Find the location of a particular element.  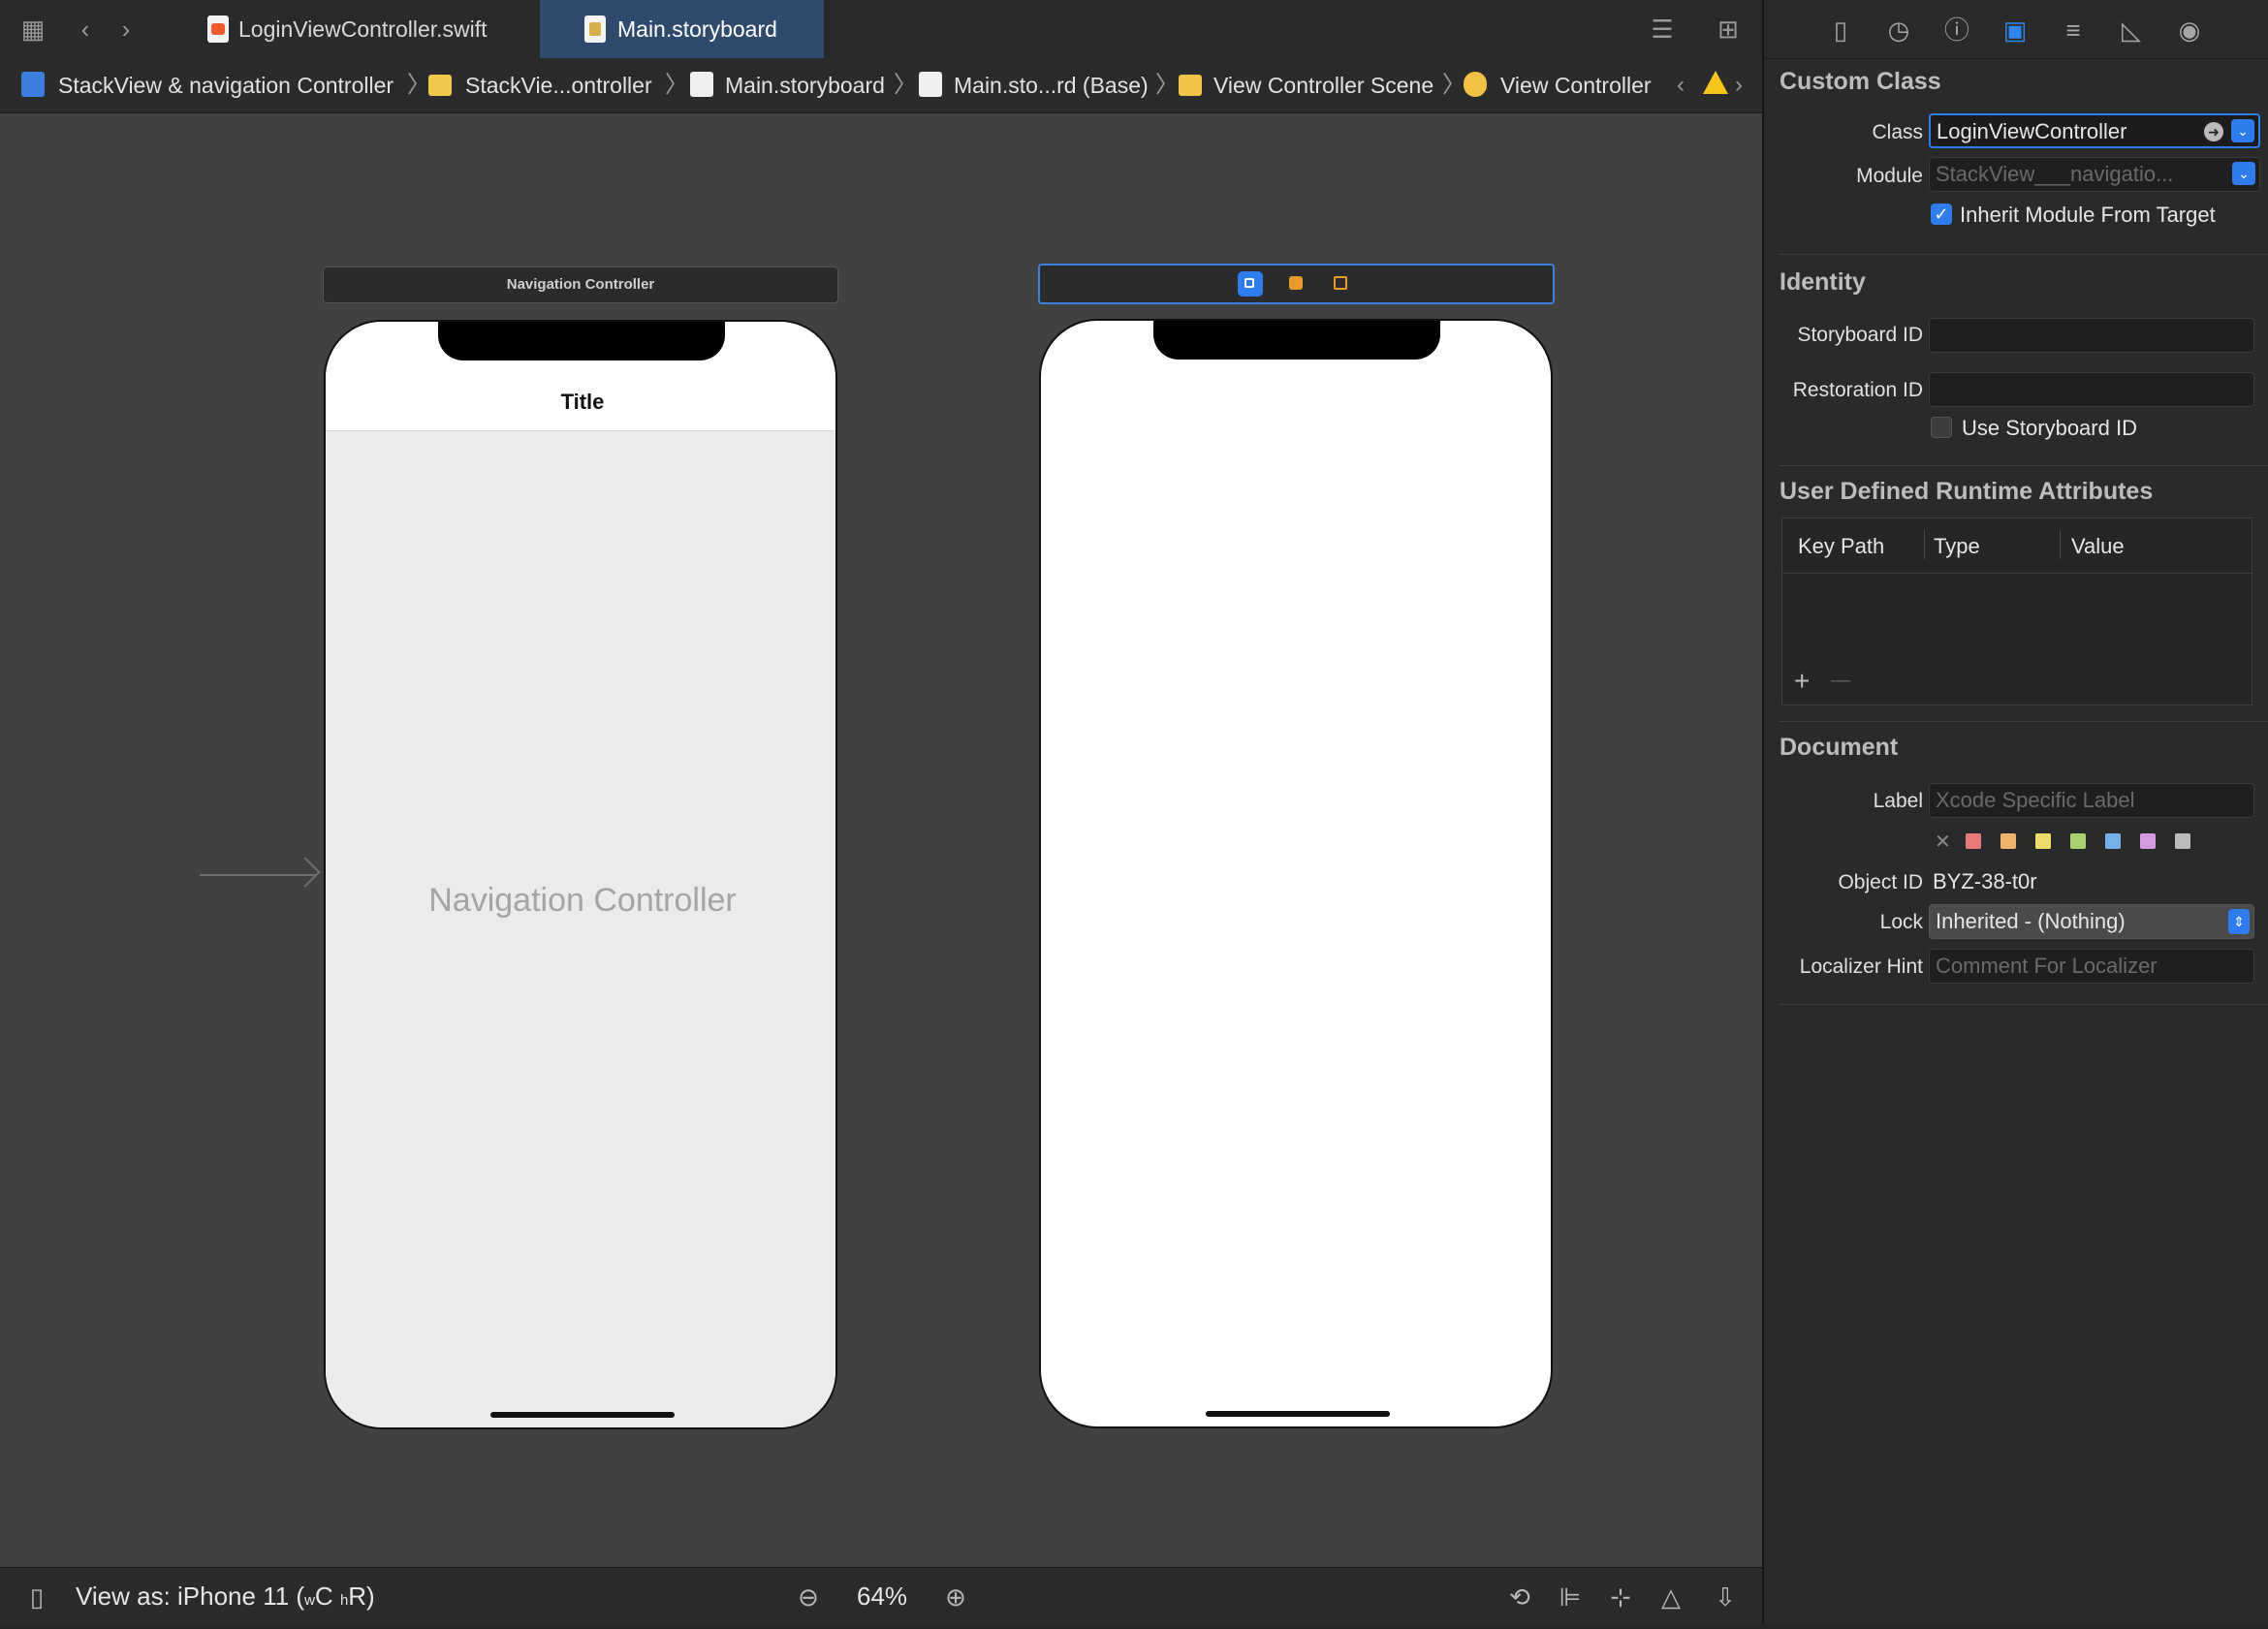

document-title: Document is located at coordinates (1840, 747).